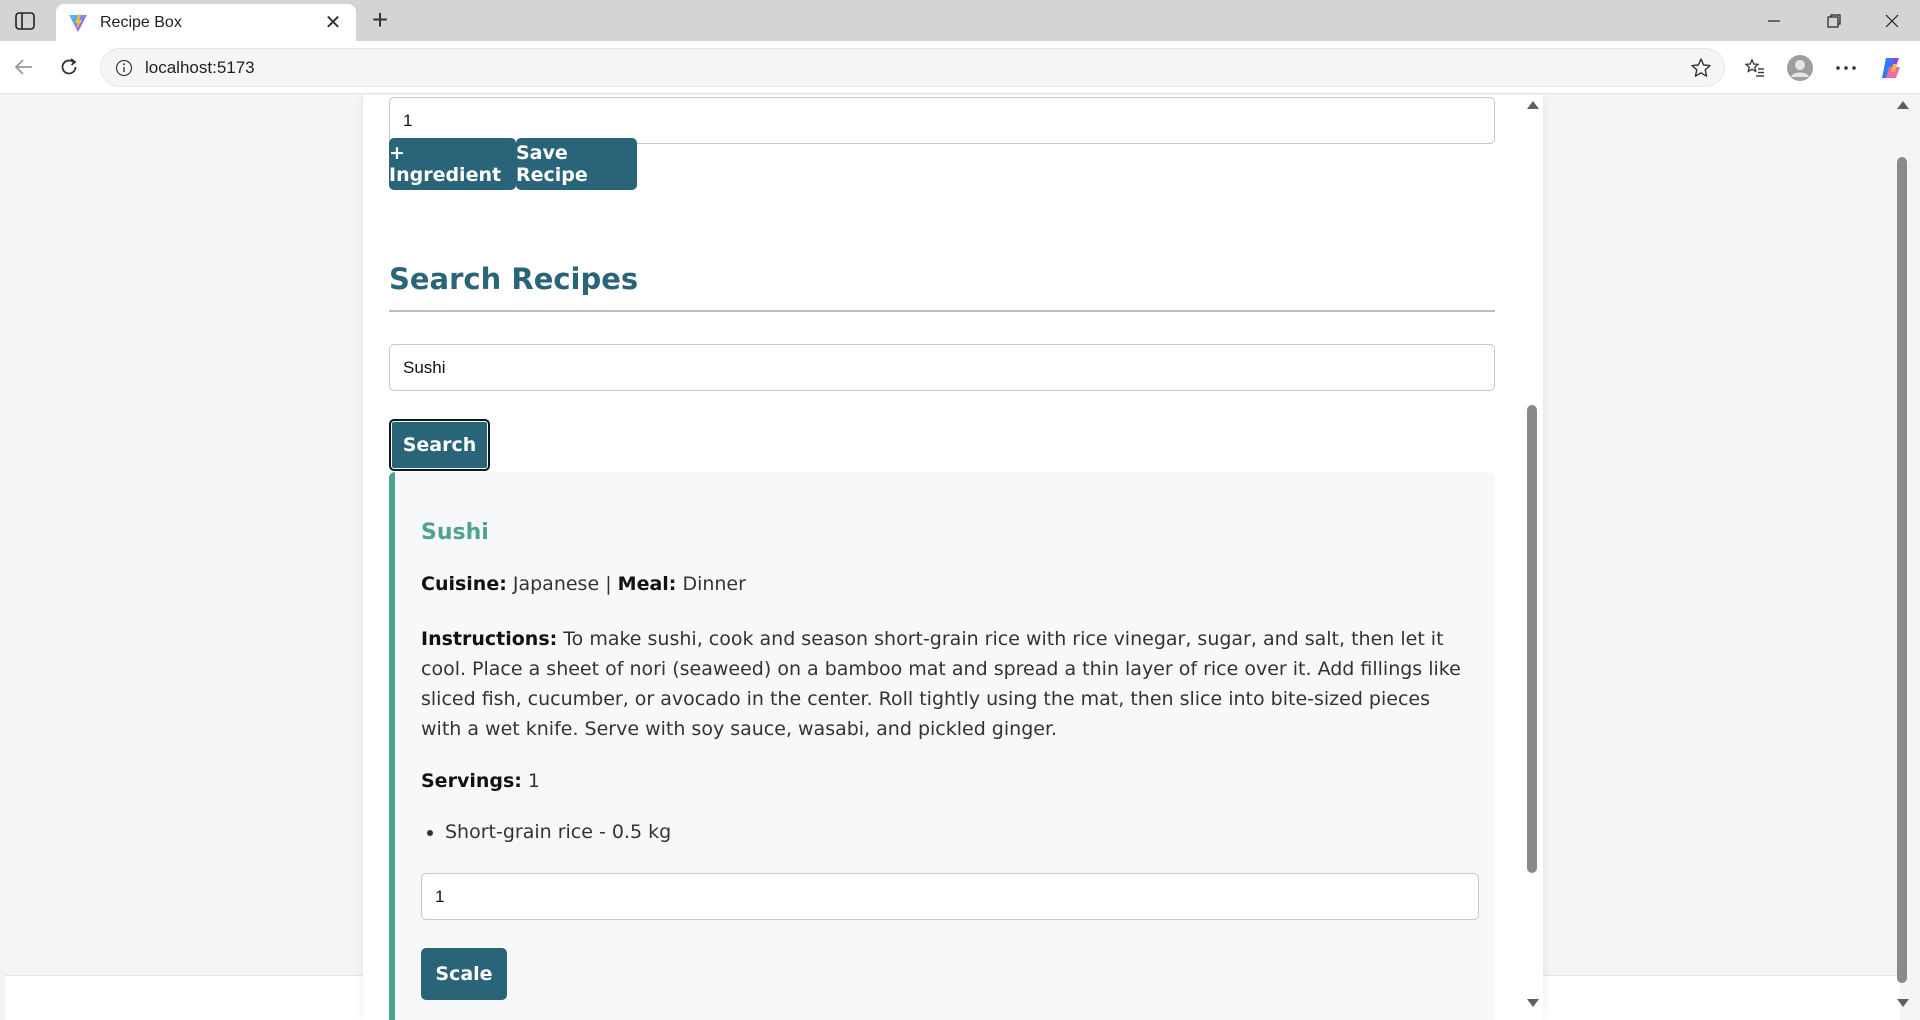 The width and height of the screenshot is (1920, 1020). I want to click on close-window-icon, so click(1892, 20).